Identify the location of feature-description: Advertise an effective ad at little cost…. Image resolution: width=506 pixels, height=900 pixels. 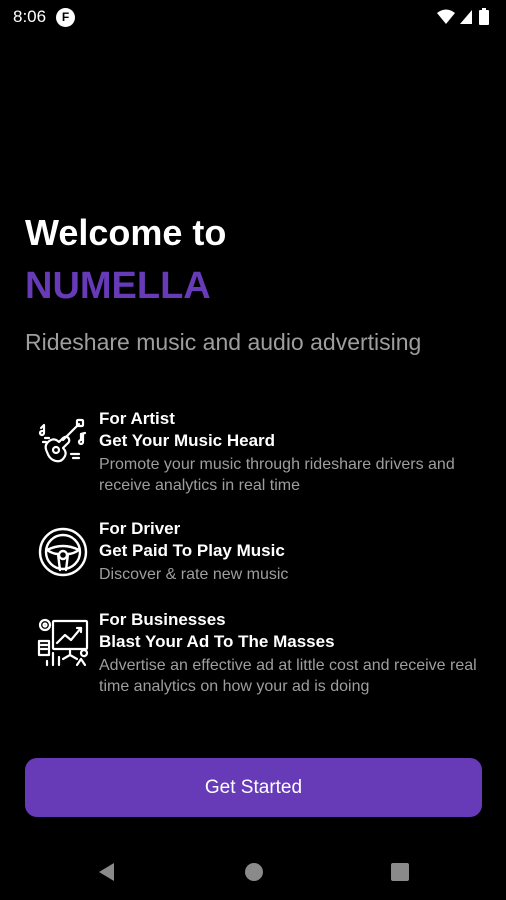
(288, 676).